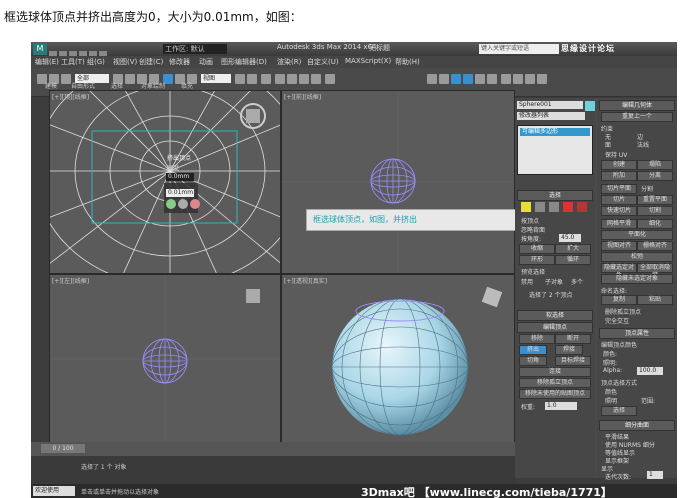 The image size is (680, 498). I want to click on timeline: 0 / 100, so click(273, 449).